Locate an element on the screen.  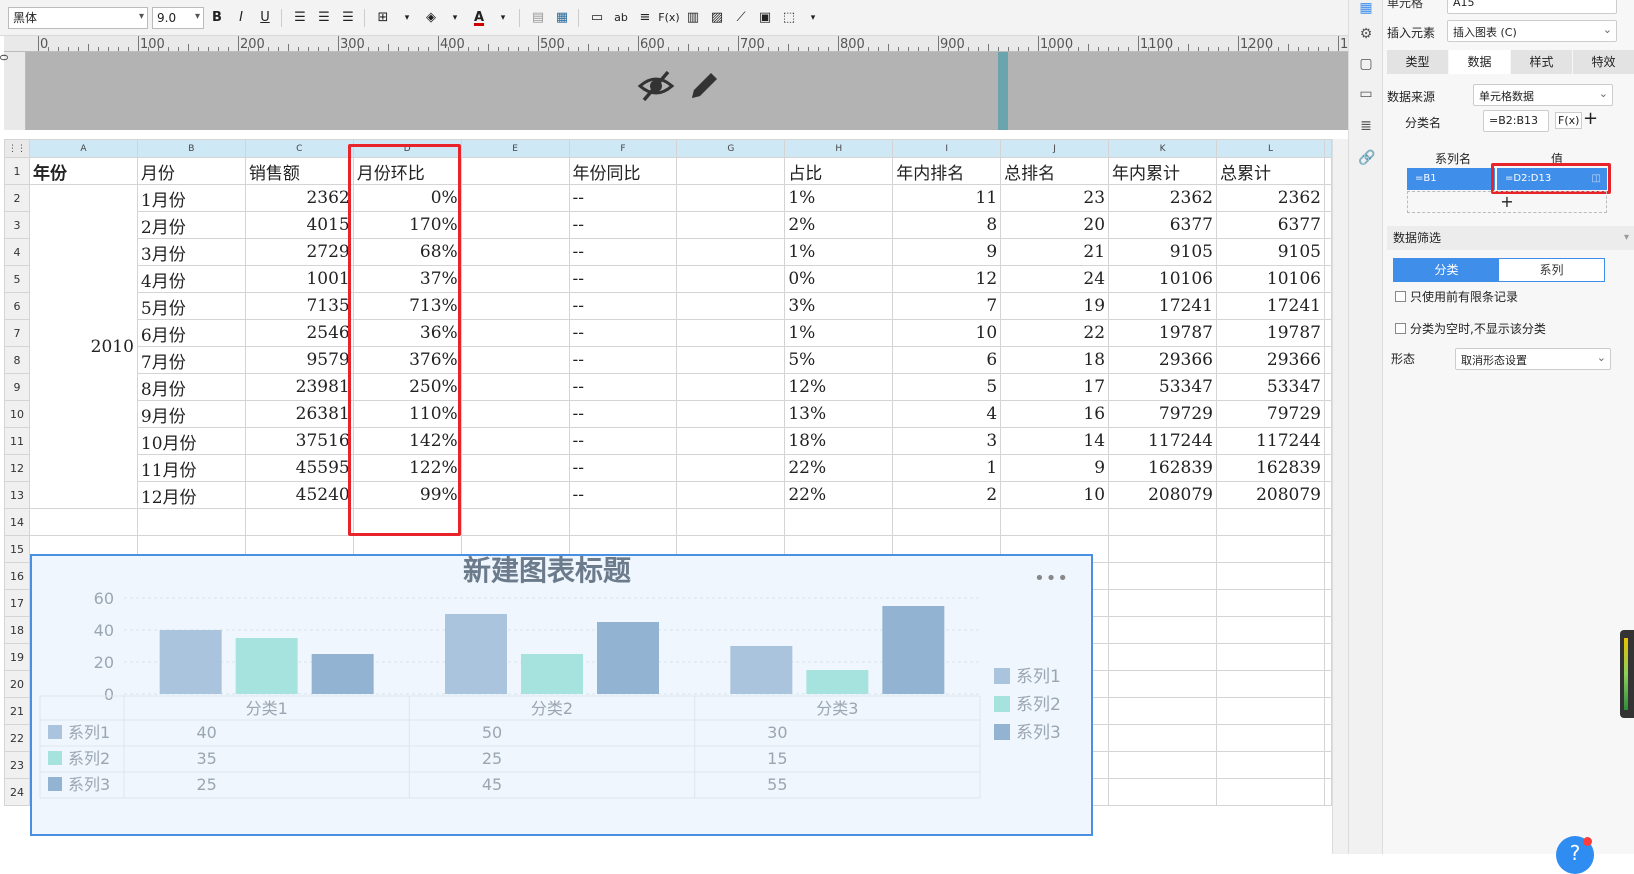
year-rank-cell: 7 is located at coordinates (947, 306).